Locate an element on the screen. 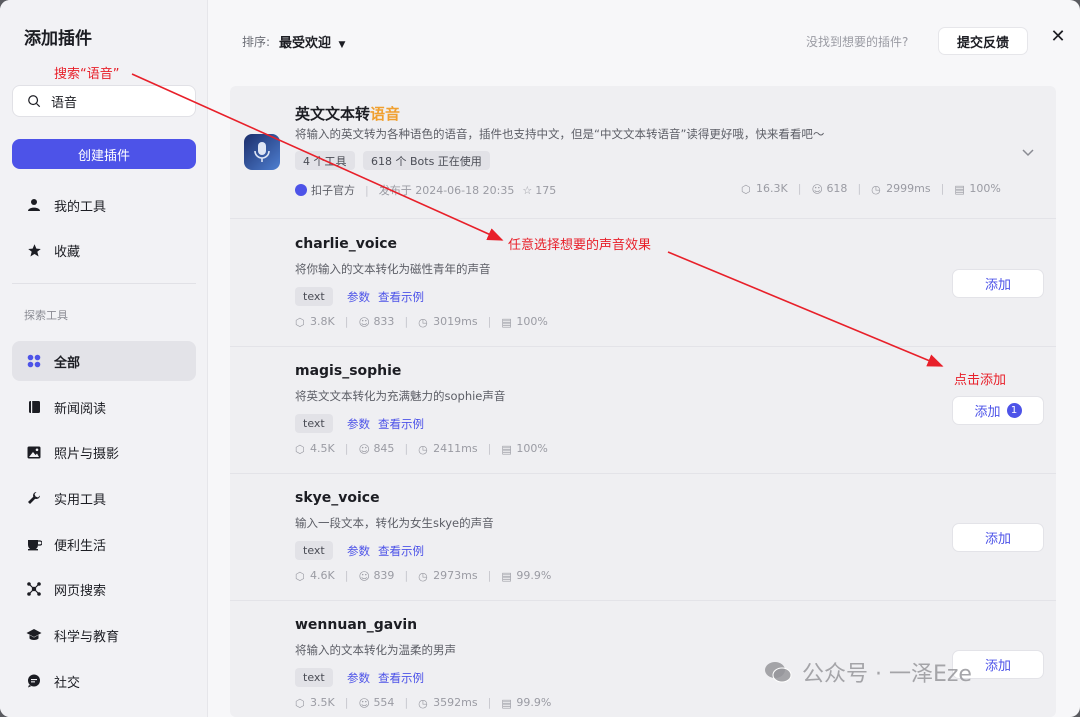 The height and width of the screenshot is (717, 1080). sidebar-item-photo: 照片与摄影 is located at coordinates (104, 452).